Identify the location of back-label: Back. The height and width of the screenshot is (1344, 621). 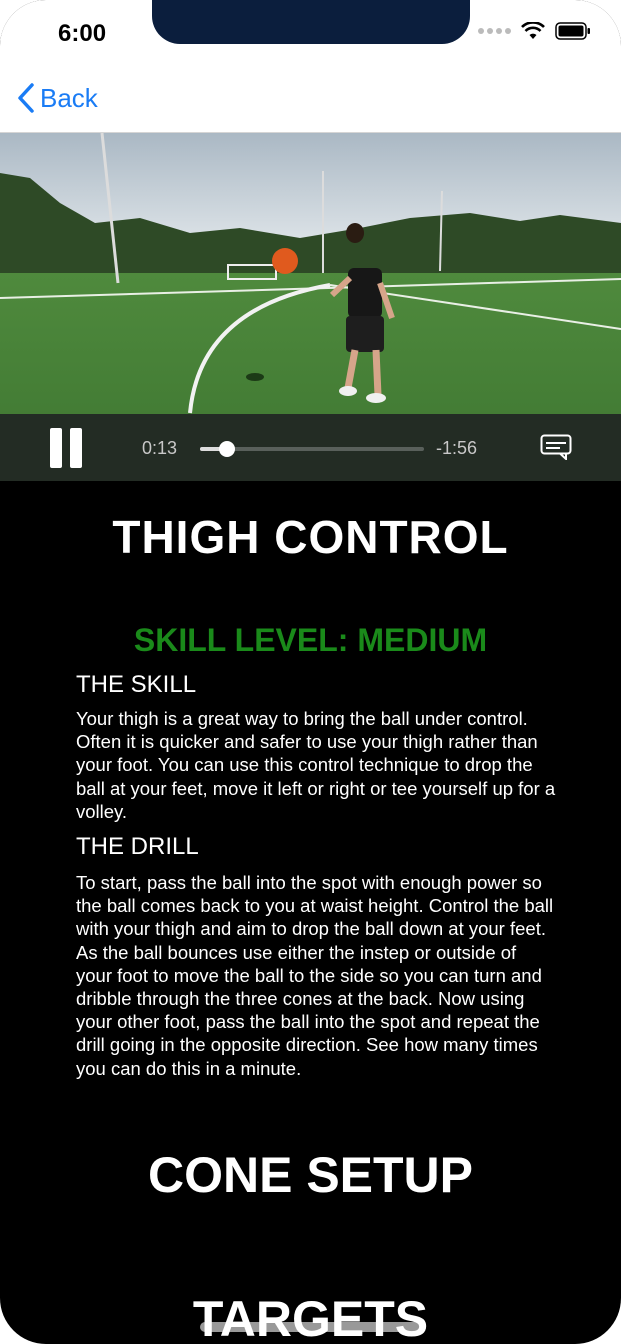
(69, 97).